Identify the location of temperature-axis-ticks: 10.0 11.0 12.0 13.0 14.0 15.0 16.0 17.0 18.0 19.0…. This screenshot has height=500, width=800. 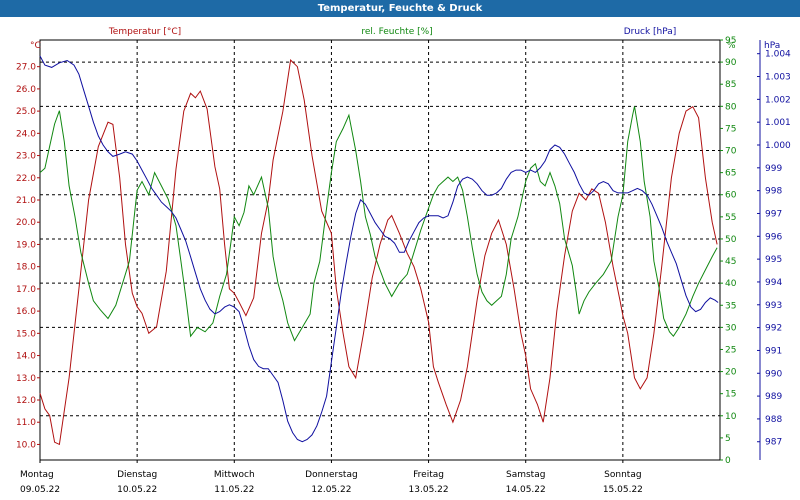
(28, 256).